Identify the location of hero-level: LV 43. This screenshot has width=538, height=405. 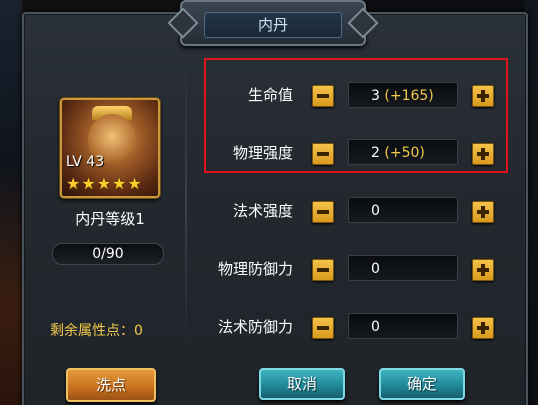
(85, 162).